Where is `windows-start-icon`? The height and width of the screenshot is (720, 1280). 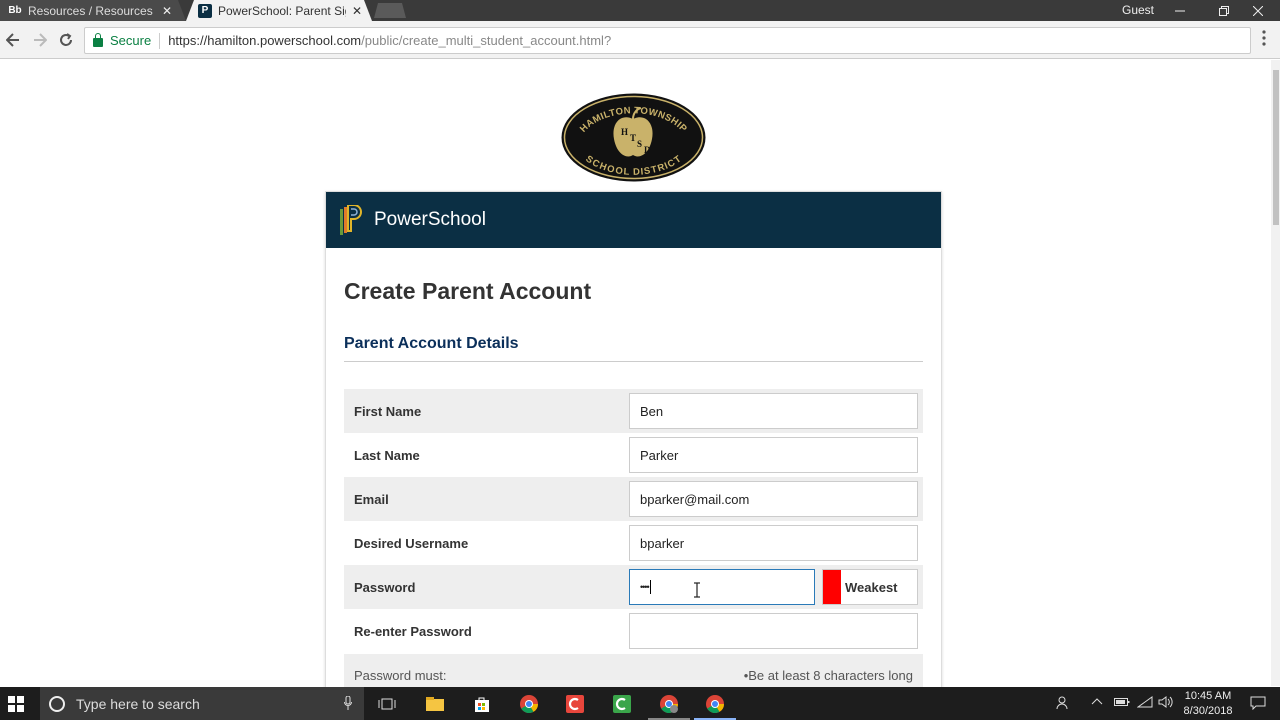 windows-start-icon is located at coordinates (16, 704).